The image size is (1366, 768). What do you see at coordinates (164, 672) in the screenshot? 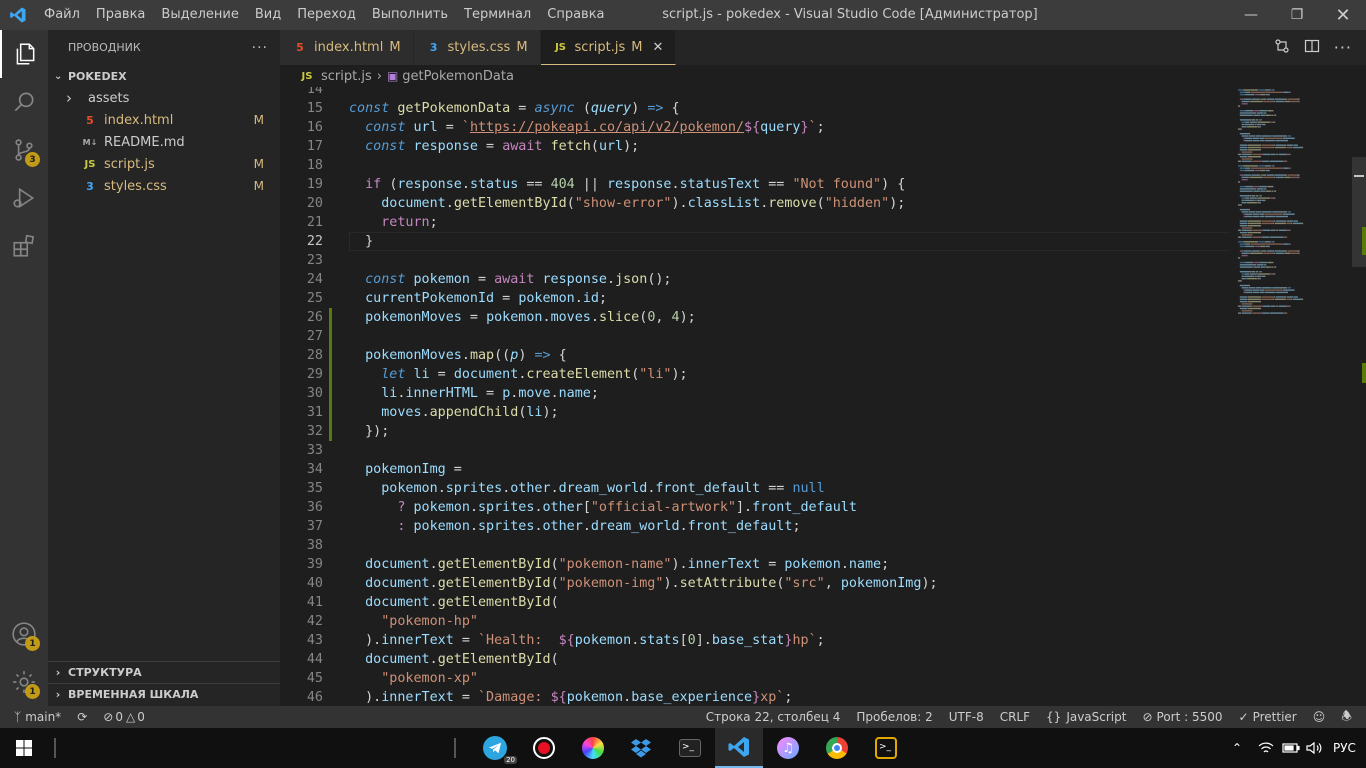
I see `outline-section: › СТРУКТУРА` at bounding box center [164, 672].